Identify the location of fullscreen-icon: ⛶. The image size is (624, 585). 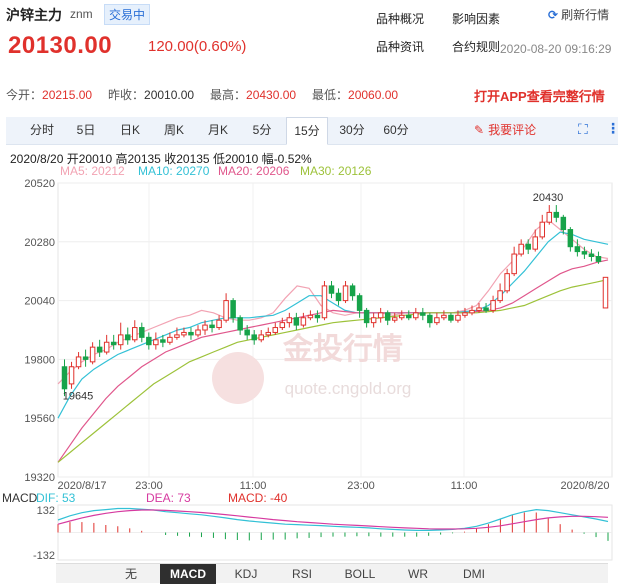
(583, 129).